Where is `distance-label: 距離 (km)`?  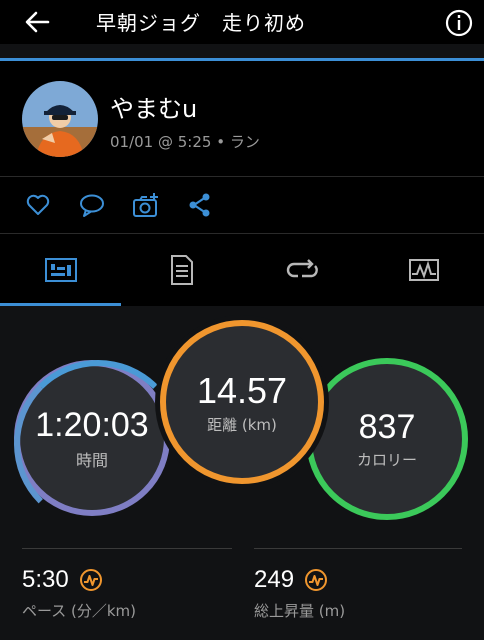
distance-label: 距離 (km) is located at coordinates (242, 424).